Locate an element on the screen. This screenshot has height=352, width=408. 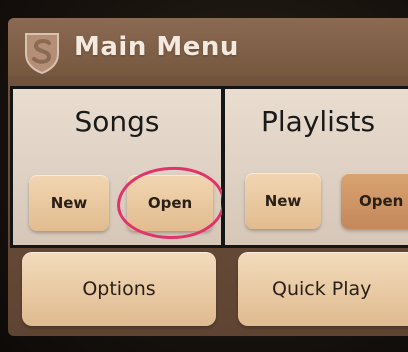
playlists-new-button: New is located at coordinates (283, 201).